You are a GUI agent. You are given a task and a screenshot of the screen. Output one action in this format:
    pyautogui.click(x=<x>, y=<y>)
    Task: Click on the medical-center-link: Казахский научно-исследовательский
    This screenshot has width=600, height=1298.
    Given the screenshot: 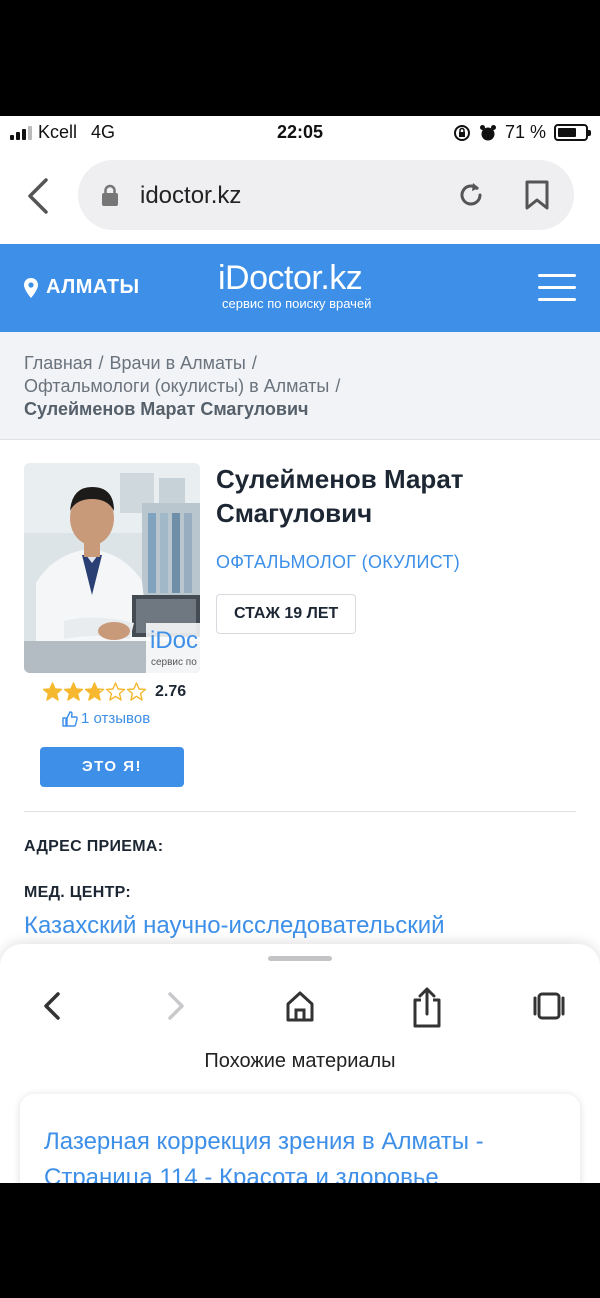 What is the action you would take?
    pyautogui.click(x=234, y=926)
    